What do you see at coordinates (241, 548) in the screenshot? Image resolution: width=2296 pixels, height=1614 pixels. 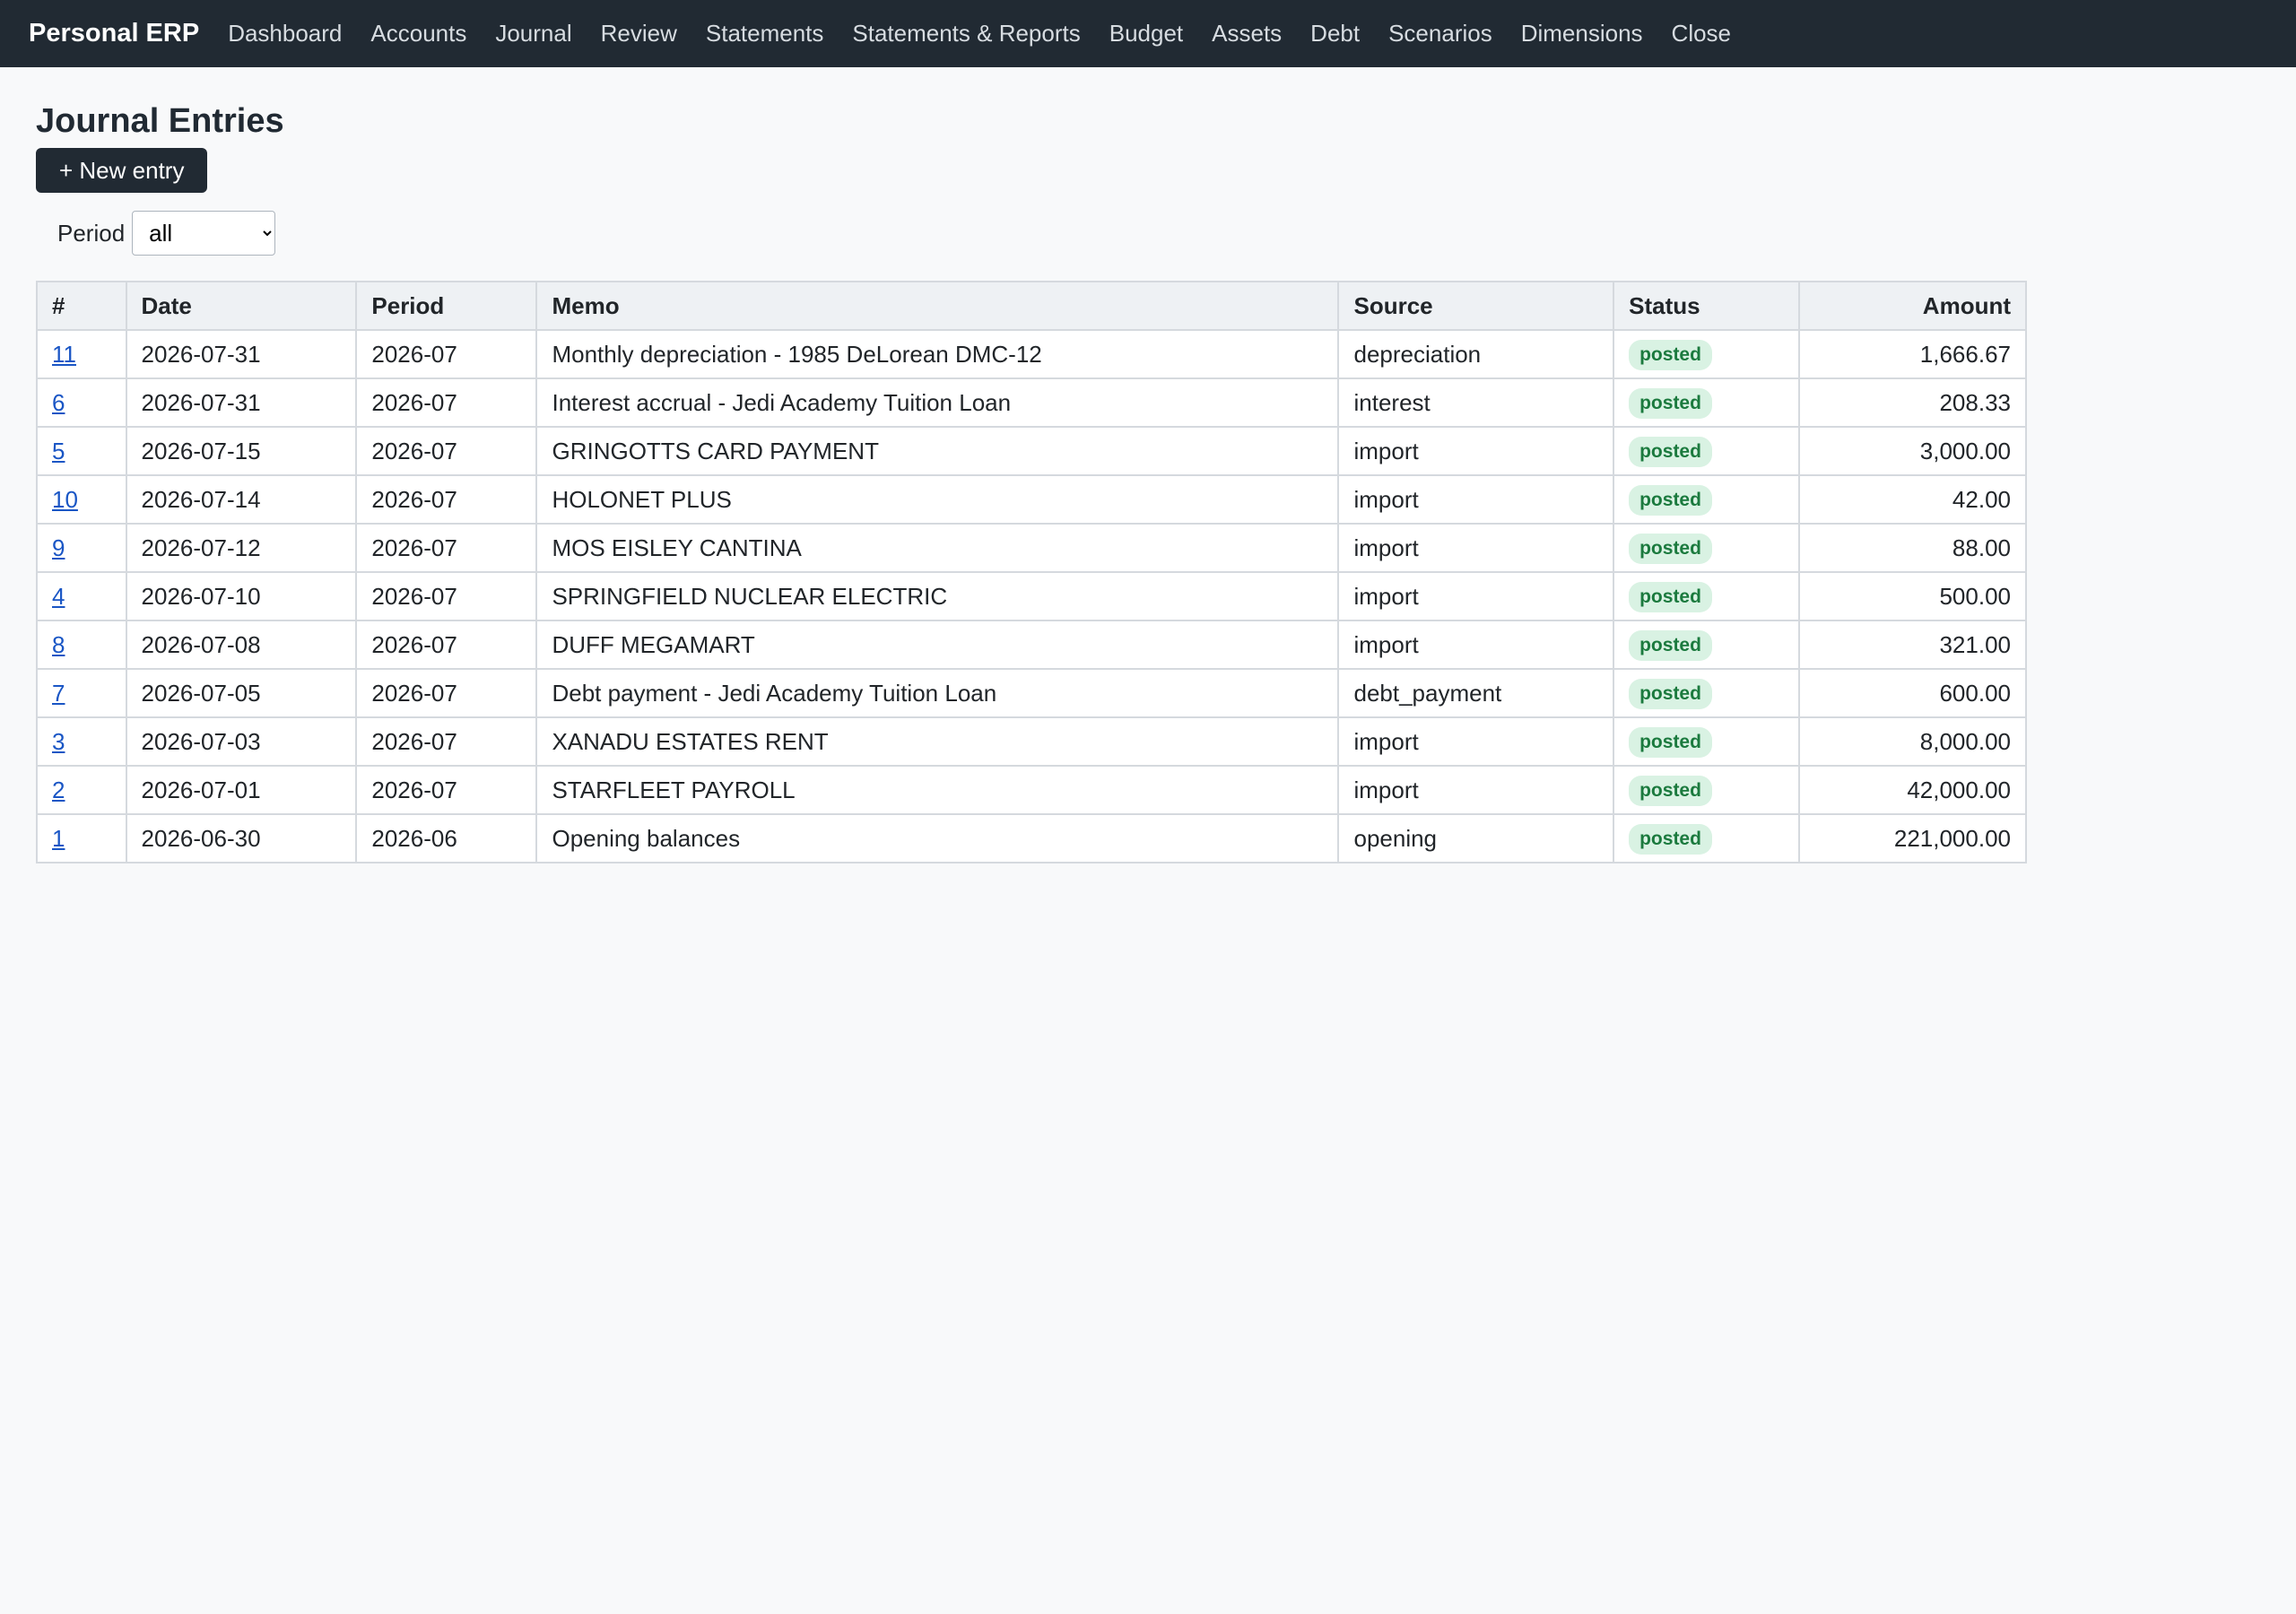 I see `cell-date: 2026-07-12` at bounding box center [241, 548].